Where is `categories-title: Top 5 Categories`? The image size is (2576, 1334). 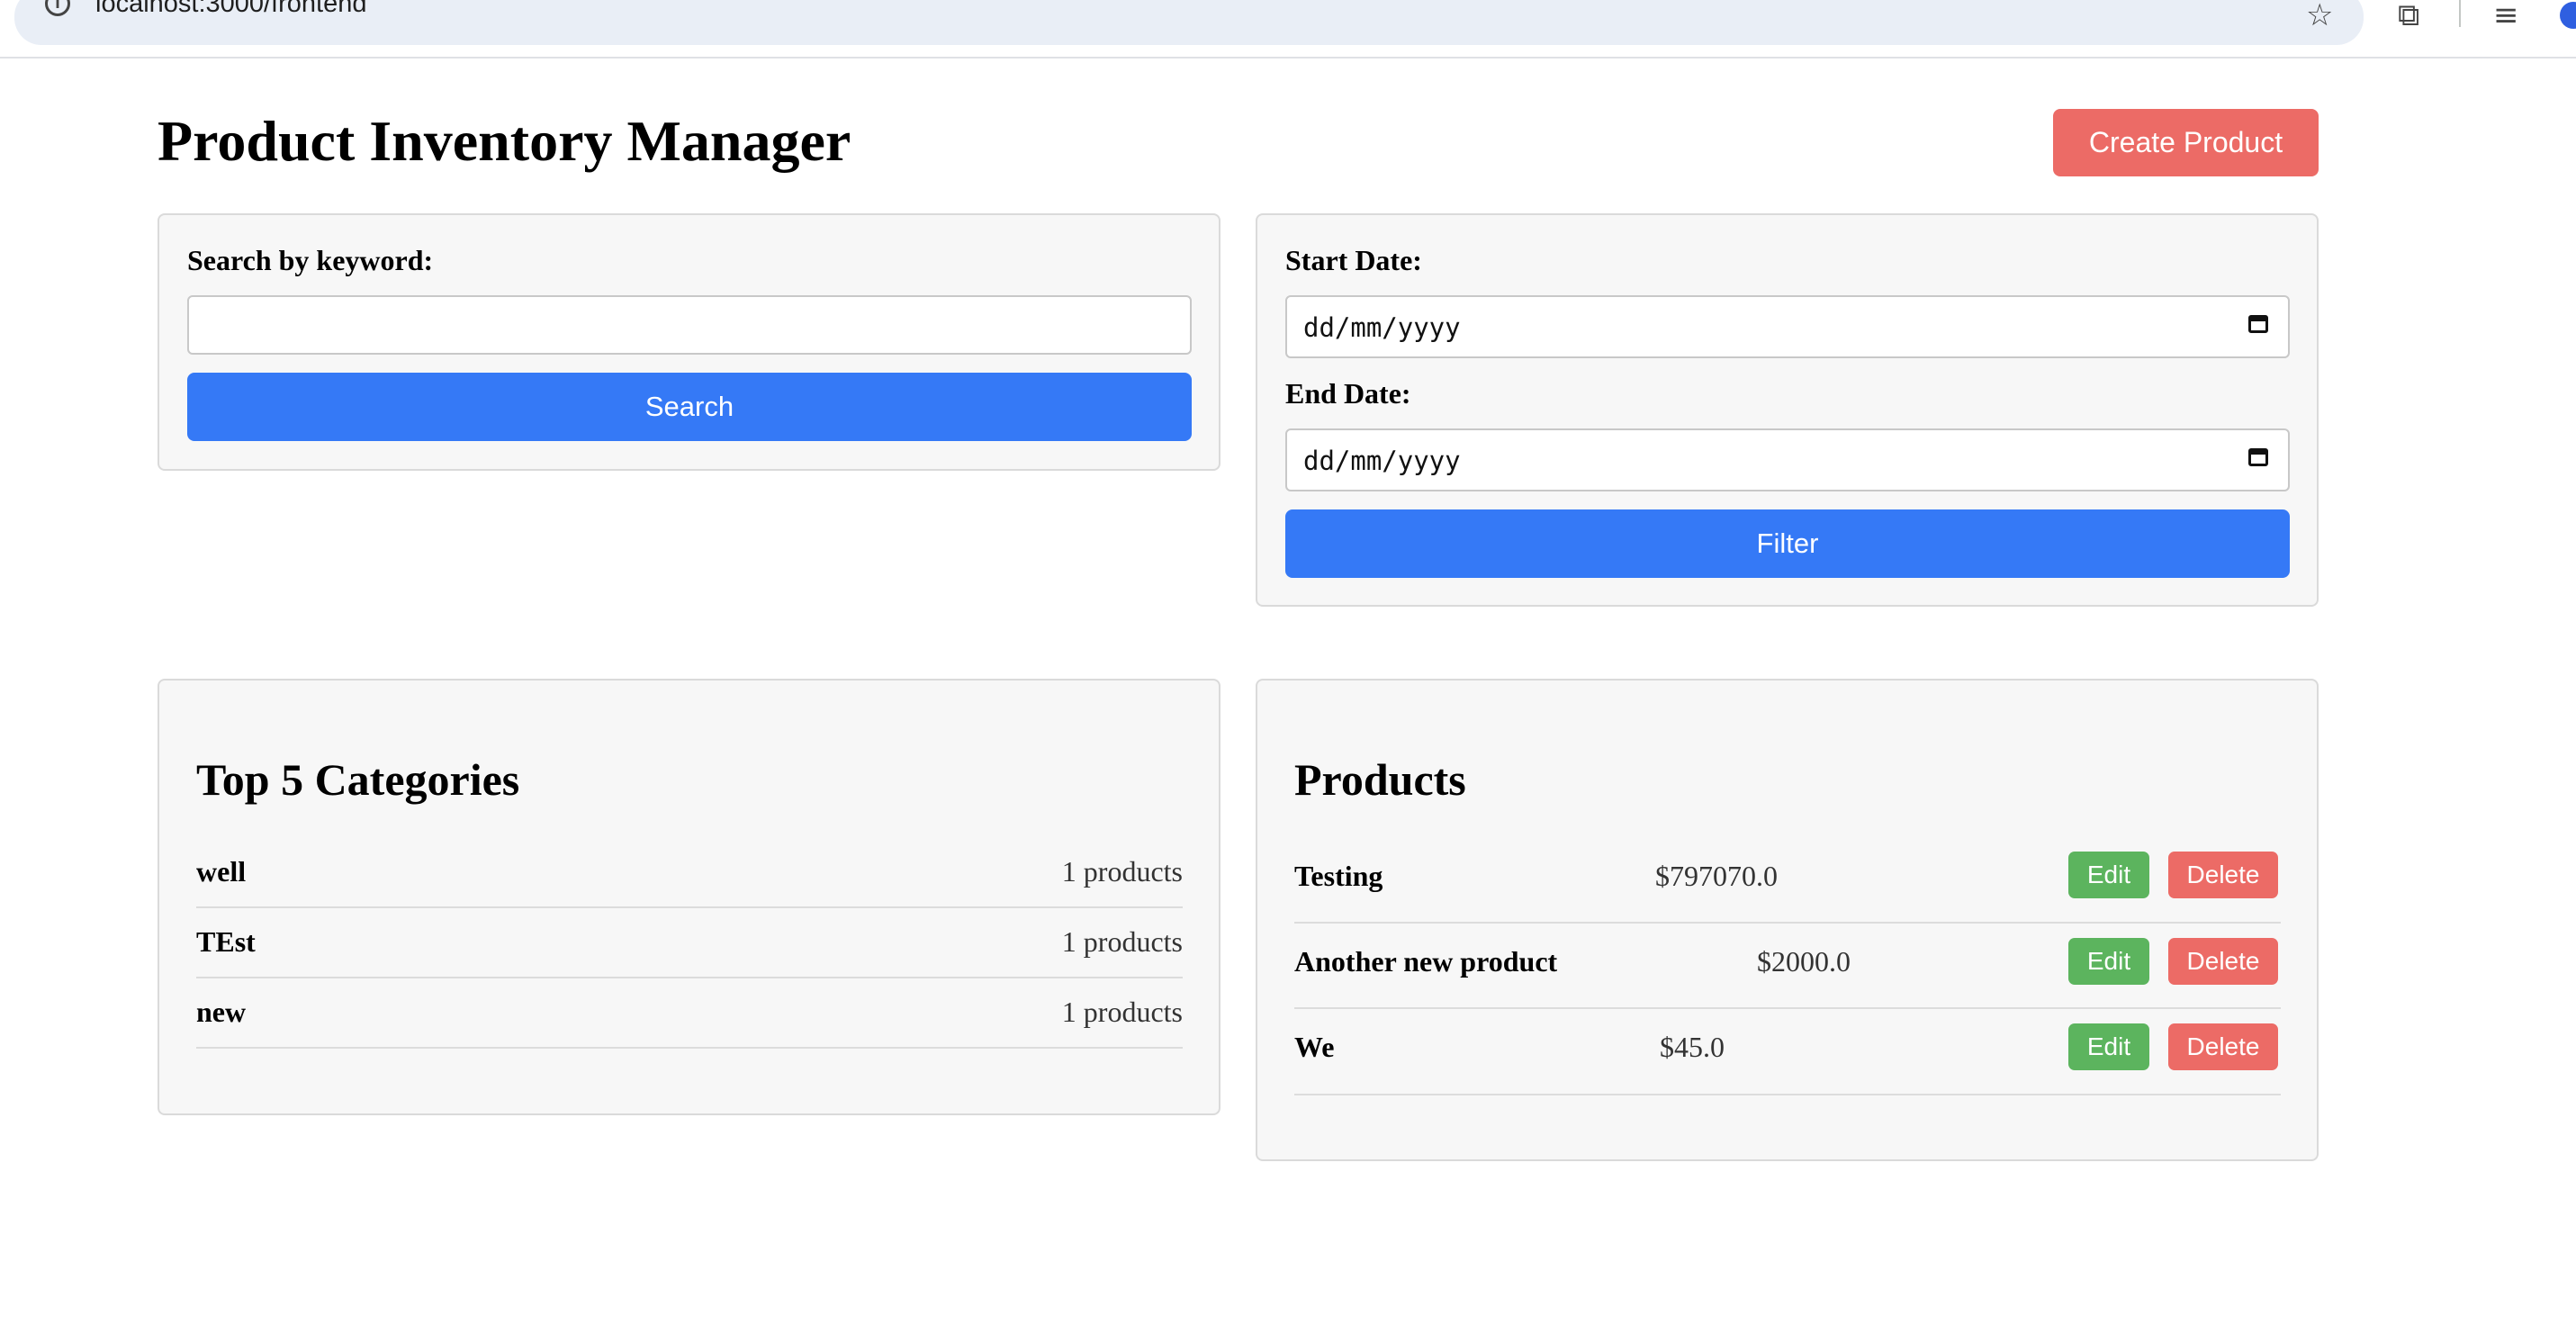
categories-title: Top 5 Categories is located at coordinates (358, 779).